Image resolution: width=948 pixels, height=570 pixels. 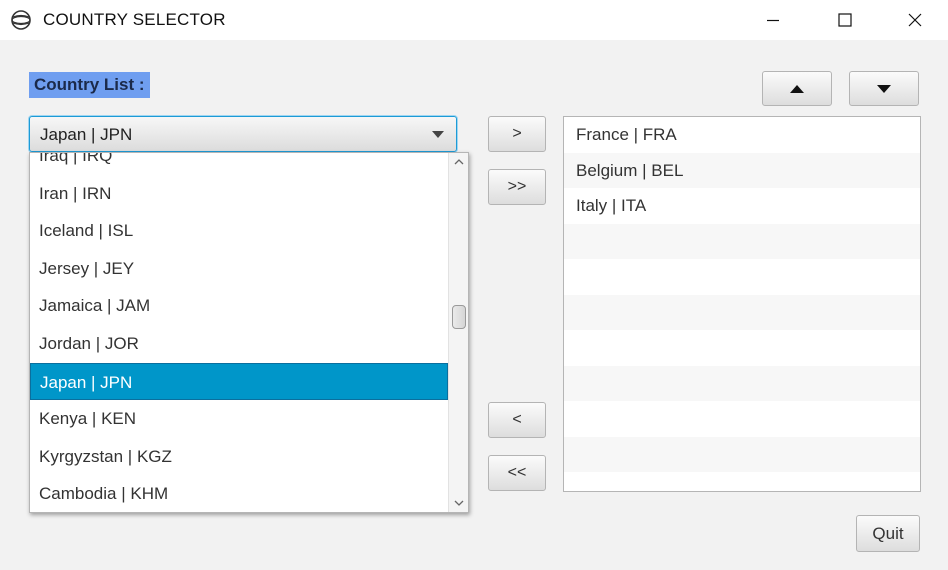 I want to click on list-item: Italy | ITA, so click(x=742, y=206).